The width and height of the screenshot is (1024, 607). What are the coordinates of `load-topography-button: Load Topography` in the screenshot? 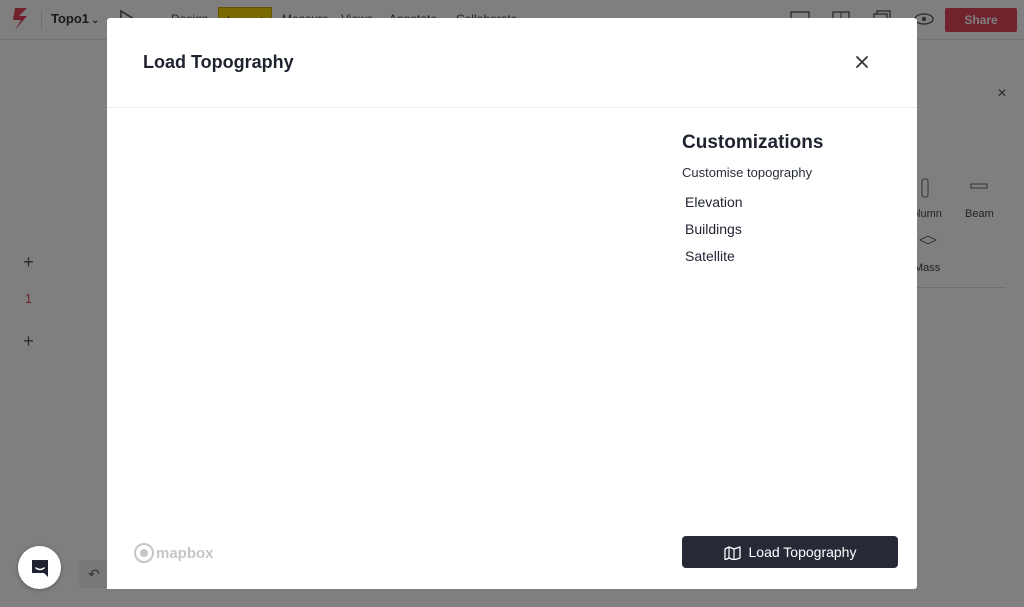 It's located at (790, 552).